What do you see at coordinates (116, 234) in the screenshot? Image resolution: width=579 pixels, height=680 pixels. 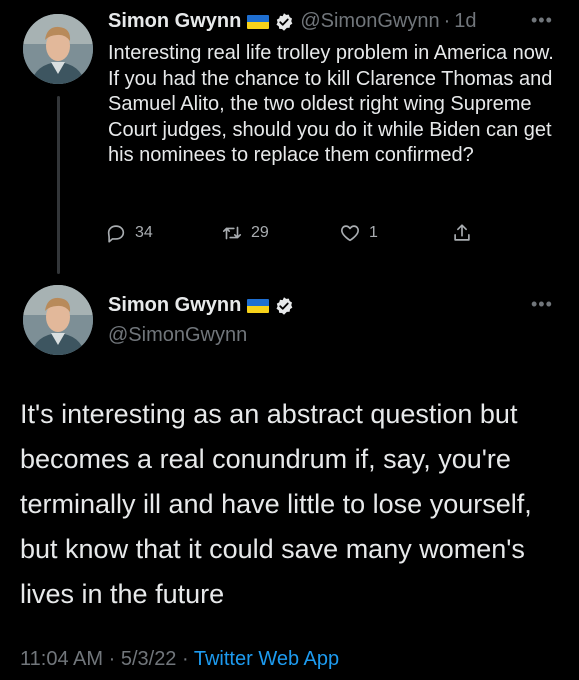 I see `reply-icon` at bounding box center [116, 234].